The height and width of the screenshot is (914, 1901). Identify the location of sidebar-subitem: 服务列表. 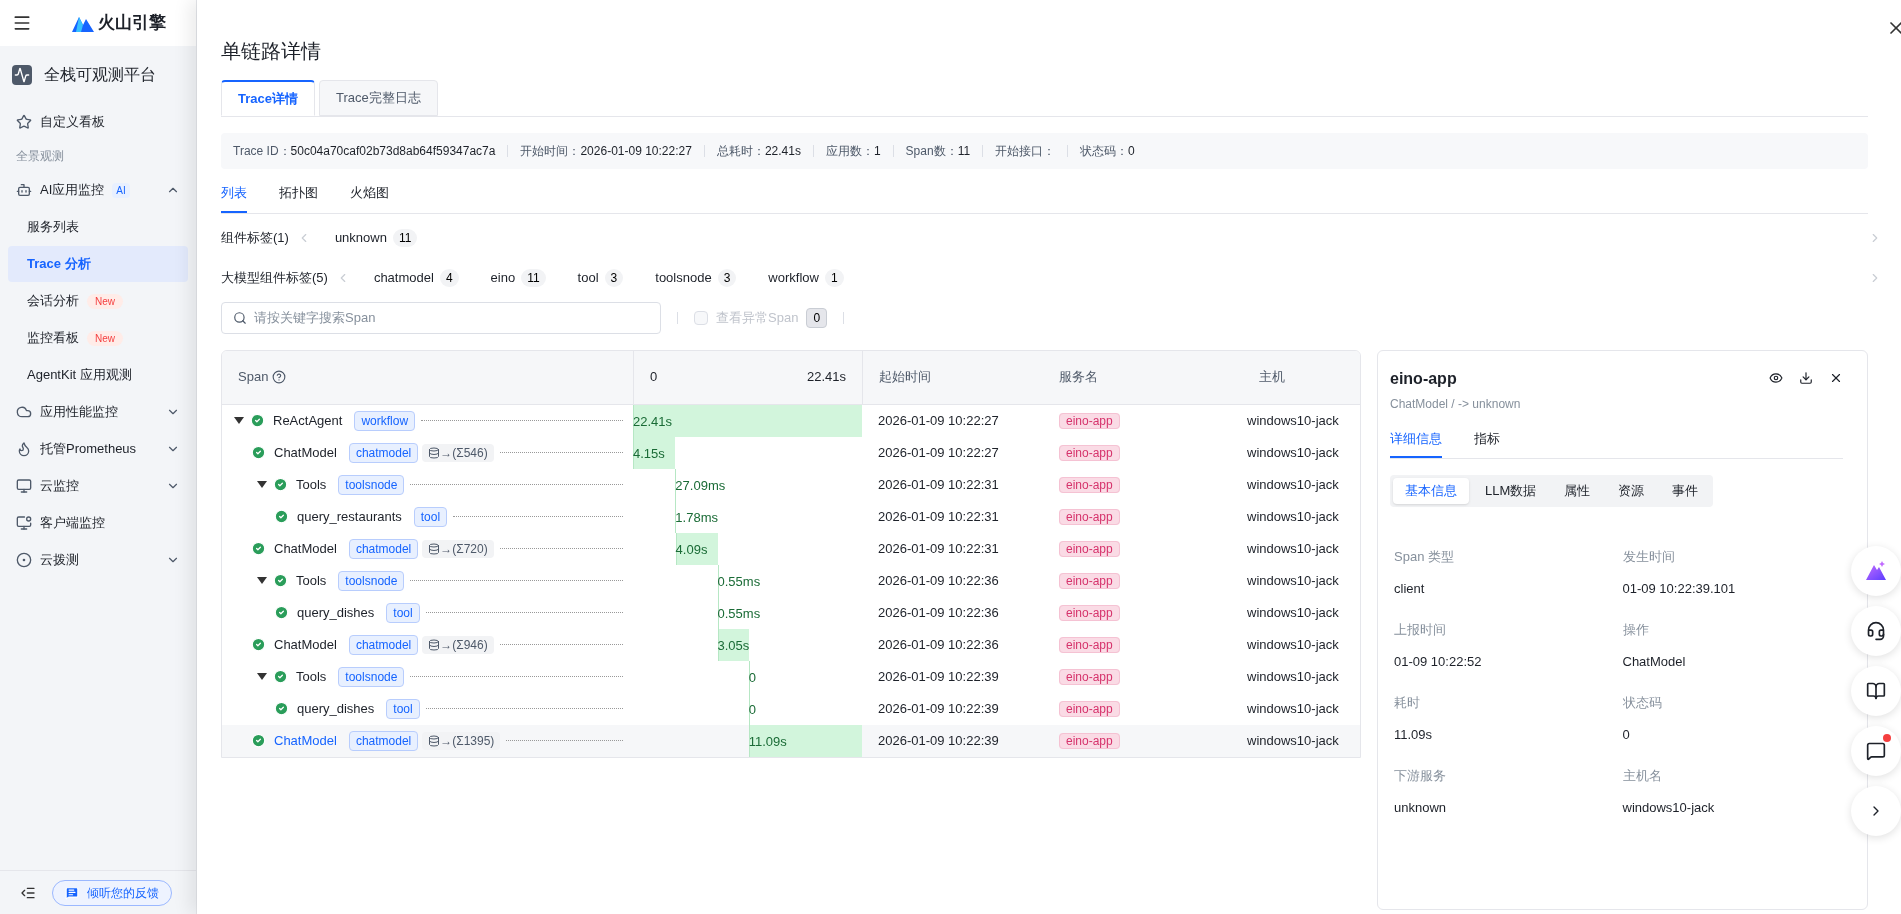
(98, 227).